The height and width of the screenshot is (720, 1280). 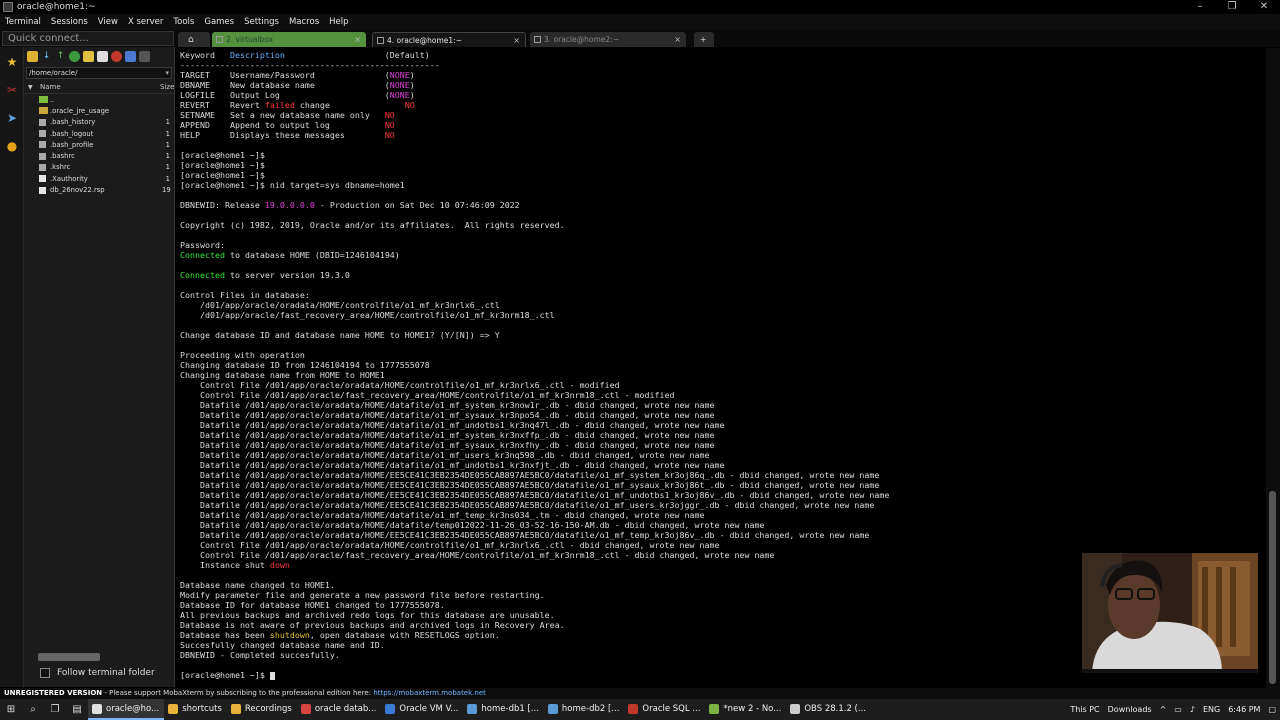 I want to click on scrollbar-thumb, so click(x=1272, y=587).